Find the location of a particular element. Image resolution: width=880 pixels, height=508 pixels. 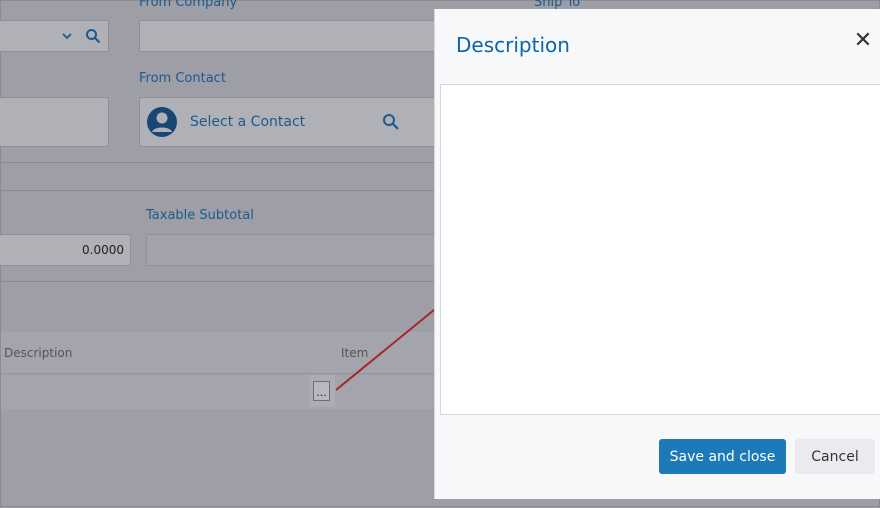

dialog-title: Description is located at coordinates (513, 45).